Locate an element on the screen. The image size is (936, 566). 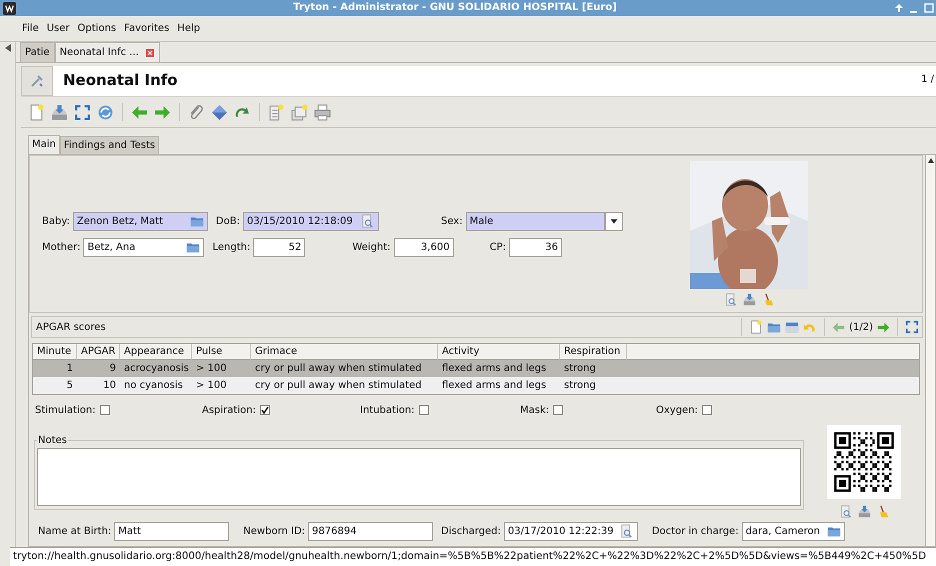
column-header: Respiration is located at coordinates (593, 352).